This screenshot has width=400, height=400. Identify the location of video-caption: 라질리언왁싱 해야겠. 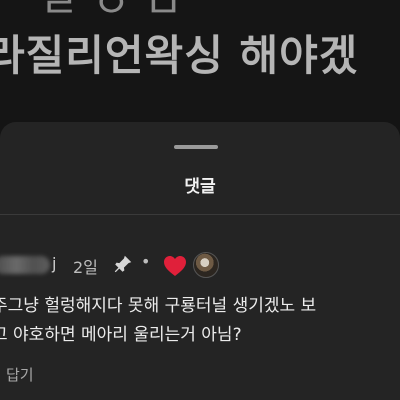
(179, 55).